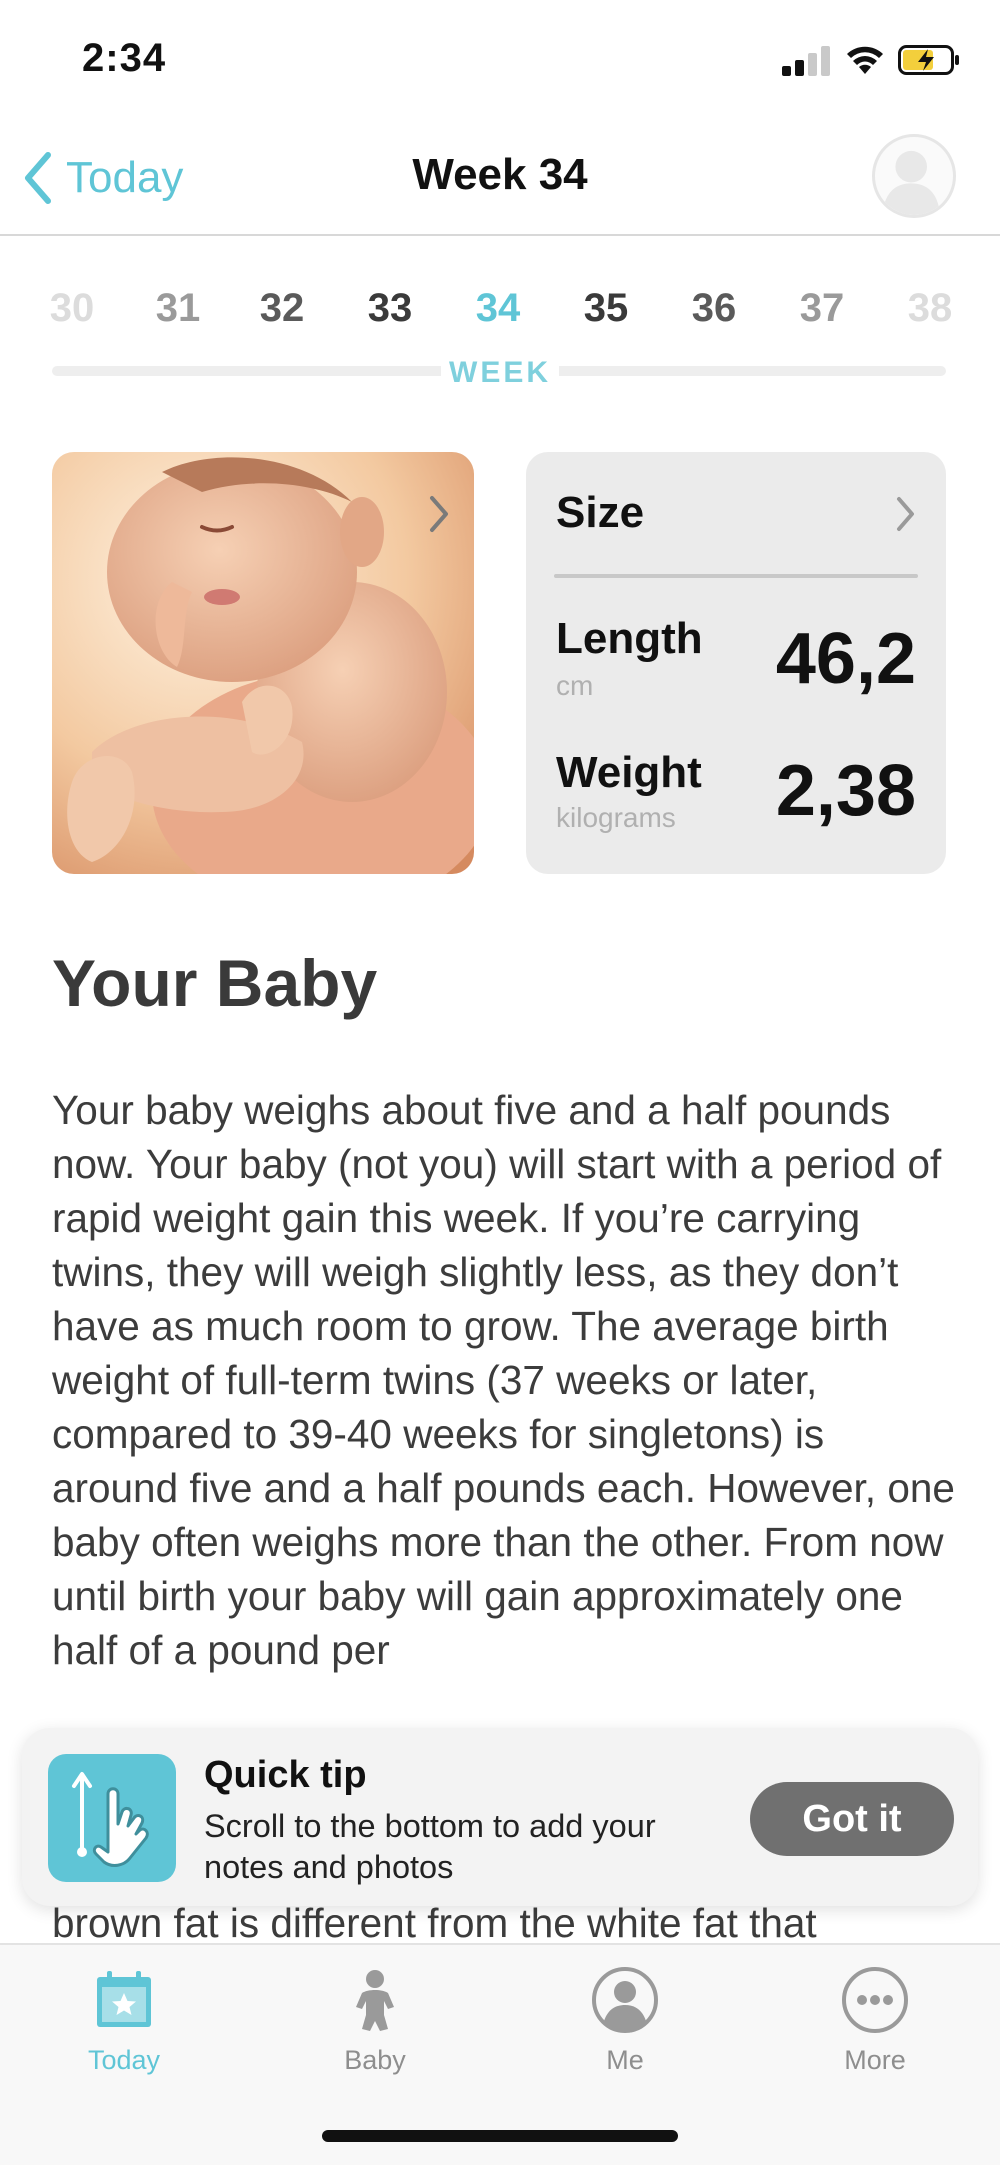 The image size is (1000, 2165). I want to click on got-it-button: Got it, so click(852, 1819).